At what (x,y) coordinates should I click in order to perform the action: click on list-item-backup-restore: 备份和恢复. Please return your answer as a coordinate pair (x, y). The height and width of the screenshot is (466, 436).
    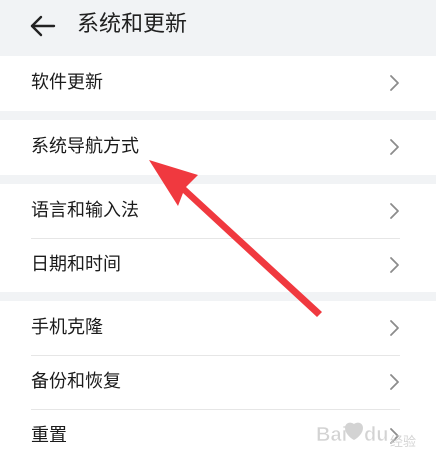
    Looking at the image, I should click on (218, 382).